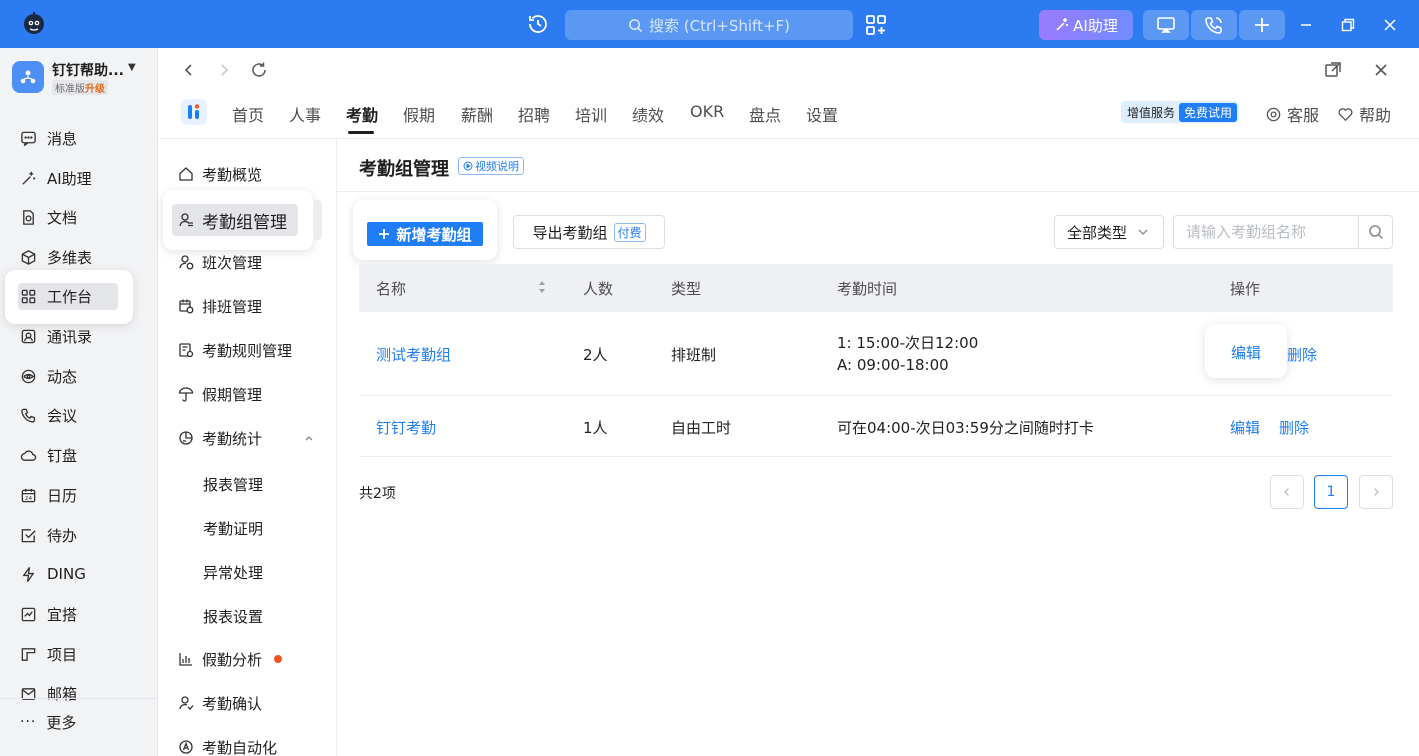 This screenshot has width=1419, height=756. Describe the element at coordinates (406, 427) in the screenshot. I see `group-name-link: 钉钉考勤` at that location.